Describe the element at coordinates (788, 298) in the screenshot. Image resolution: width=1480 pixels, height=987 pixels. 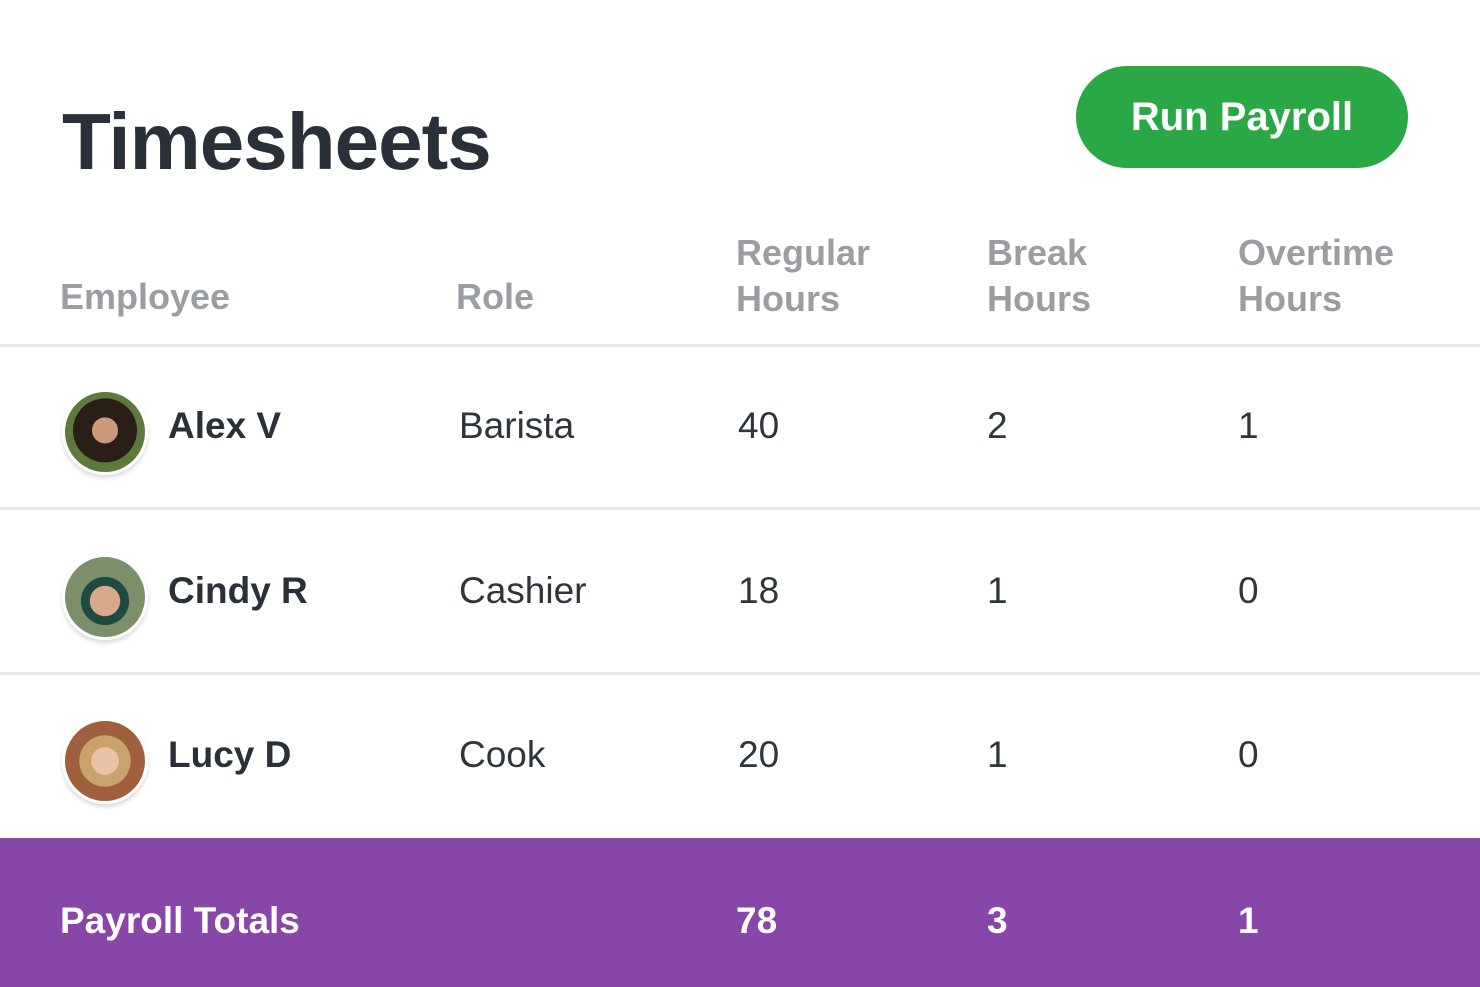
I see `header-regular-line2: Hours` at that location.